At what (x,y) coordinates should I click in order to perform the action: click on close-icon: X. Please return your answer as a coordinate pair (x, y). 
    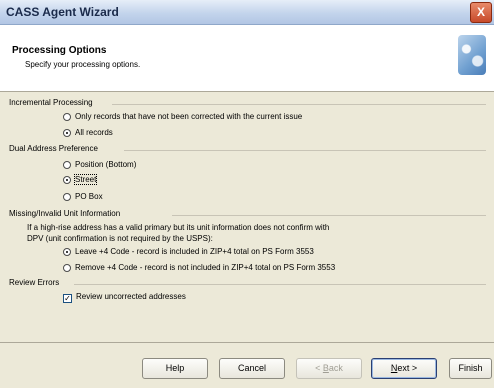
    Looking at the image, I should click on (480, 12).